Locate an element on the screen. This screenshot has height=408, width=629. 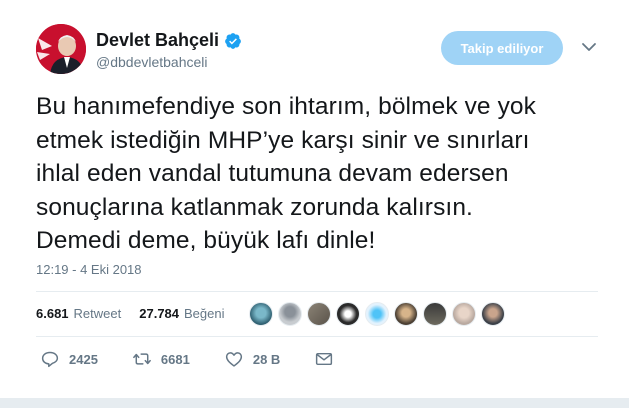
tweet-stats: 6.681 Retweet 27.784 Beğeni is located at coordinates (139, 313).